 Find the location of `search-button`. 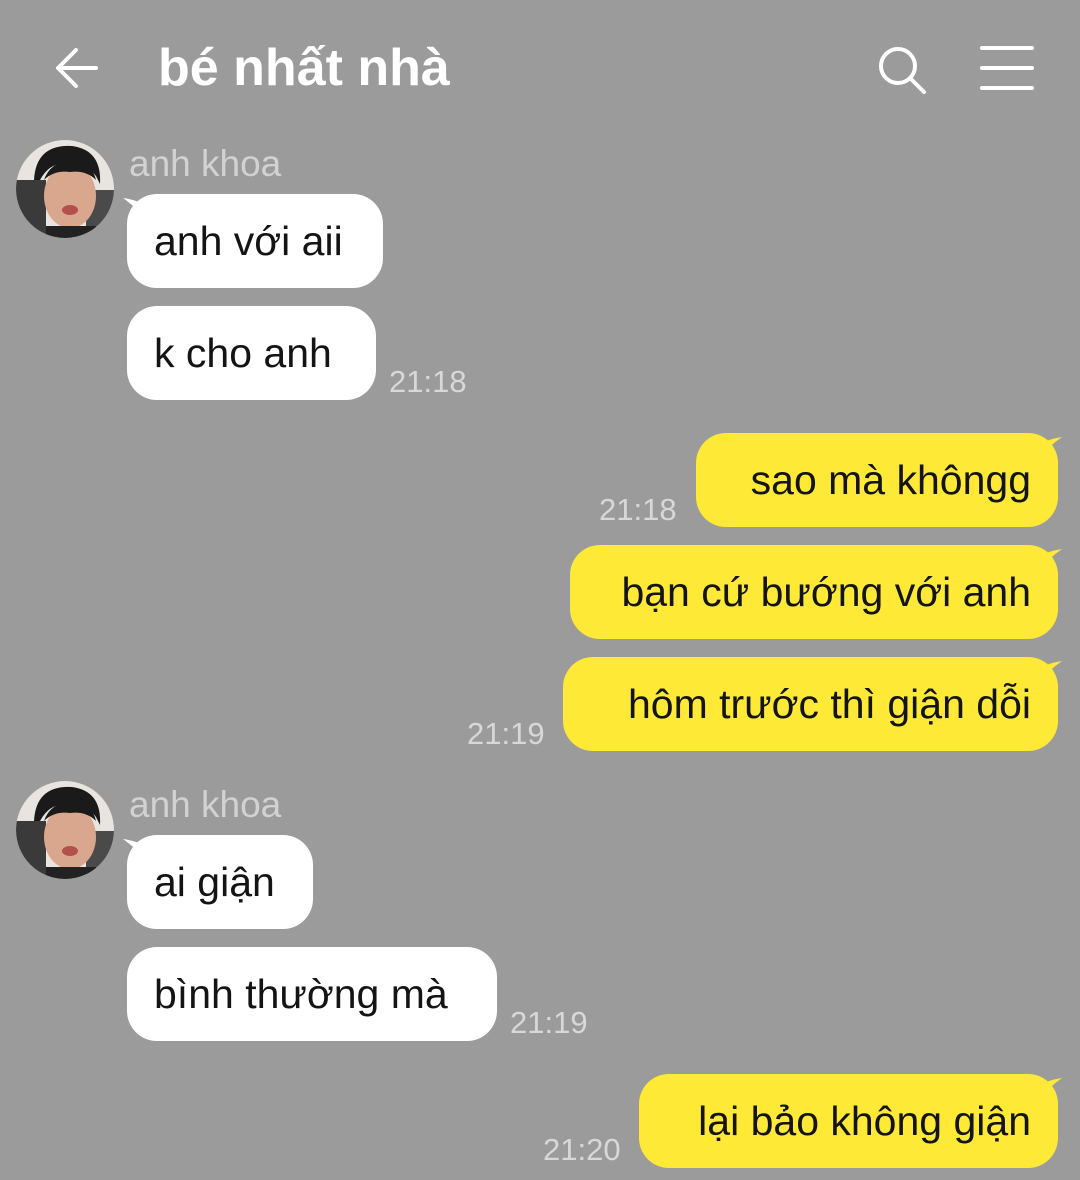

search-button is located at coordinates (902, 70).